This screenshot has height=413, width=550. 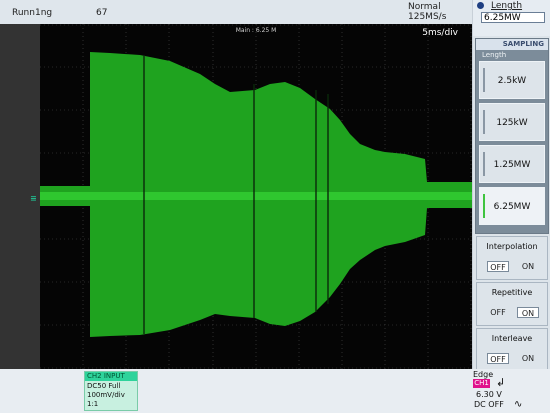 I want to click on length-header: Length 6.25MW, so click(x=511, y=18).